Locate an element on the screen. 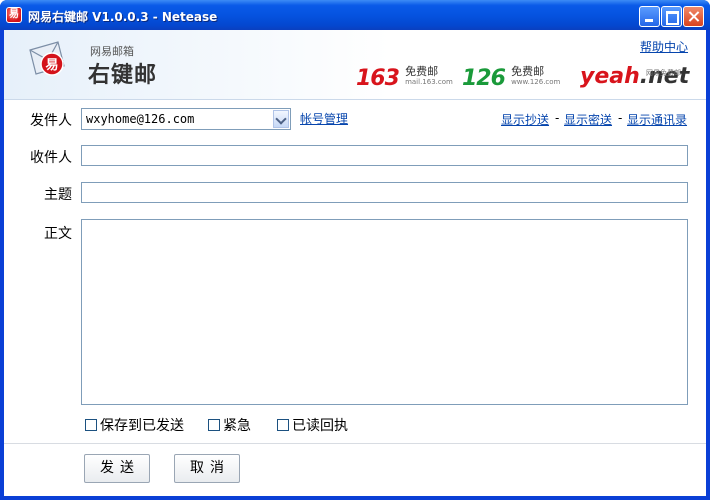  help-center-link: 帮助中心 is located at coordinates (664, 46).